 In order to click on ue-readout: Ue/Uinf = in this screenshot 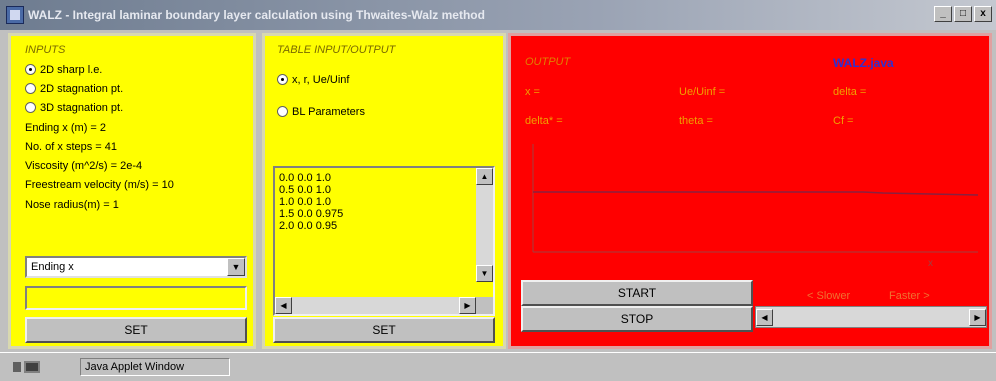, I will do `click(702, 92)`.